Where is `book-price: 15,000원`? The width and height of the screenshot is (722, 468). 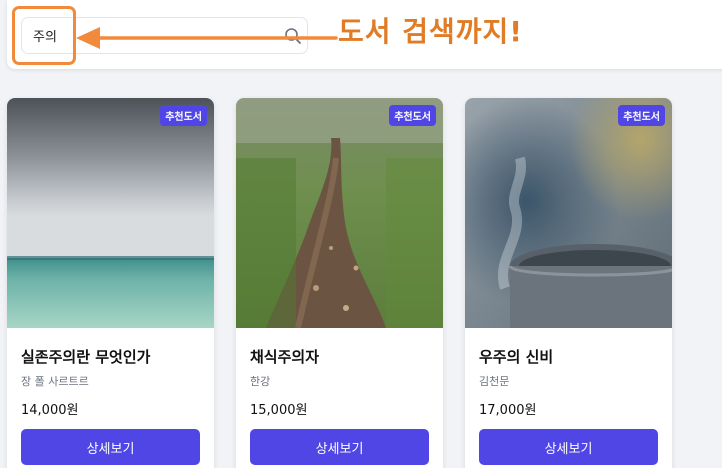
book-price: 15,000원 is located at coordinates (279, 410).